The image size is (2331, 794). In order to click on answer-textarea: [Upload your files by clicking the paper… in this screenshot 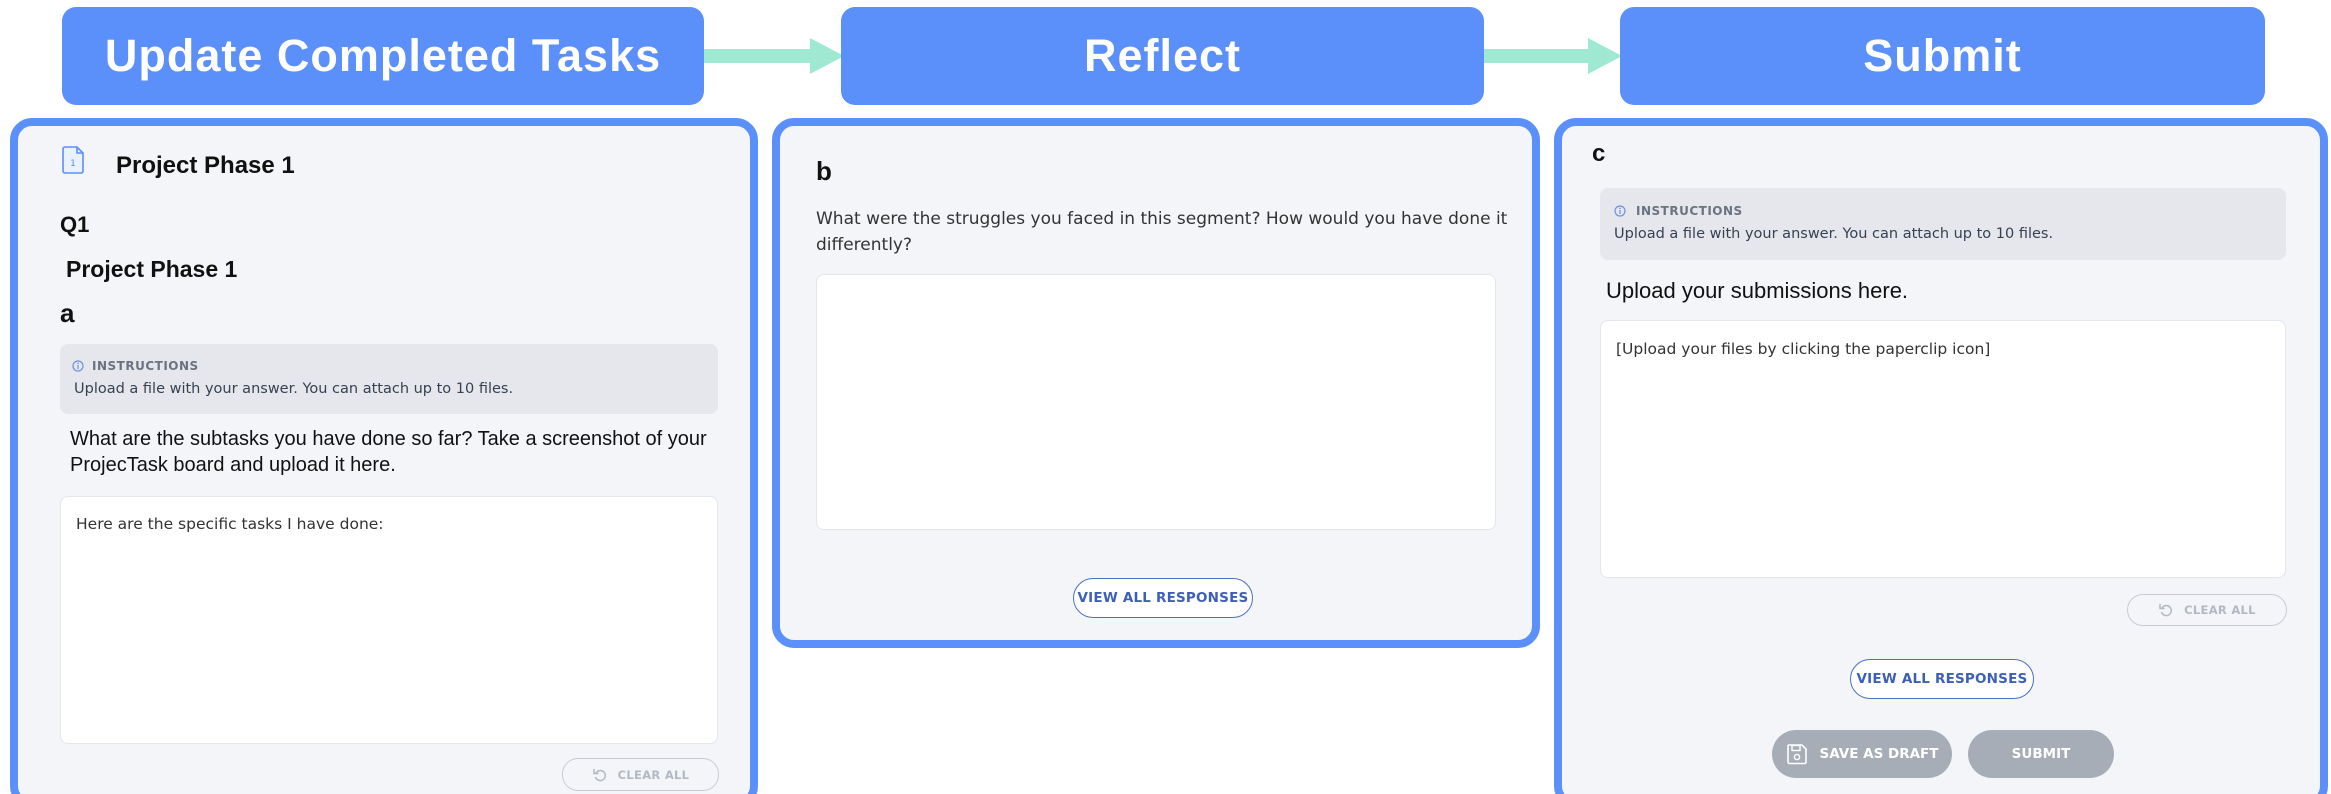, I will do `click(1943, 449)`.